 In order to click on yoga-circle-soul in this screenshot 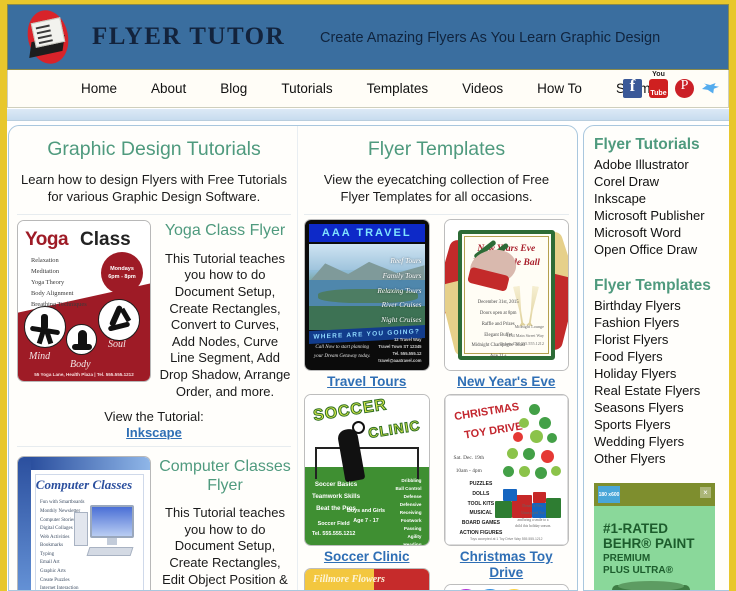, I will do `click(119, 320)`.